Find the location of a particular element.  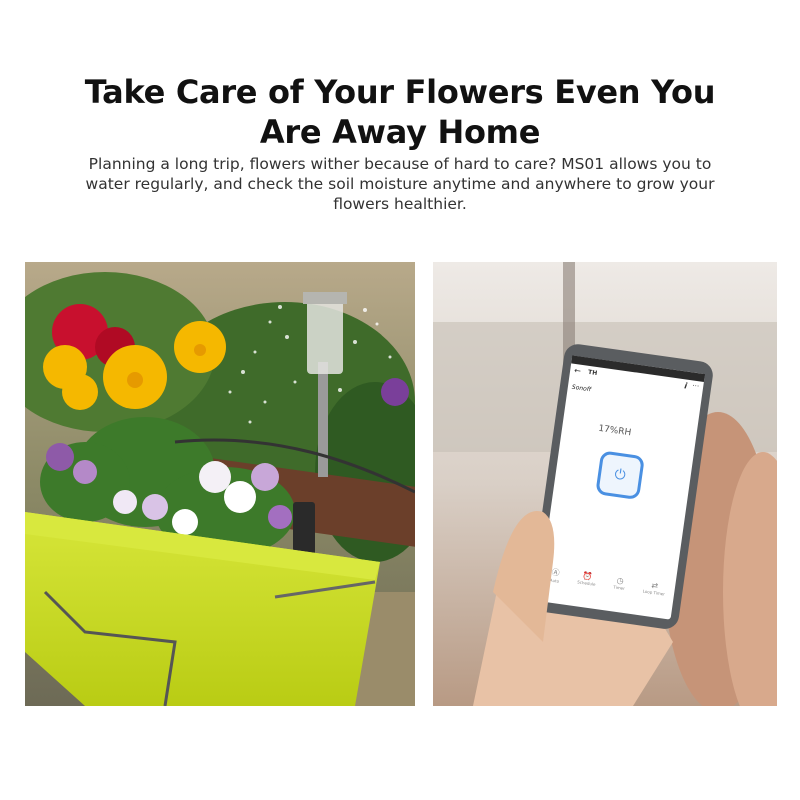

nav-timer: ◷ Timer is located at coordinates (619, 591).